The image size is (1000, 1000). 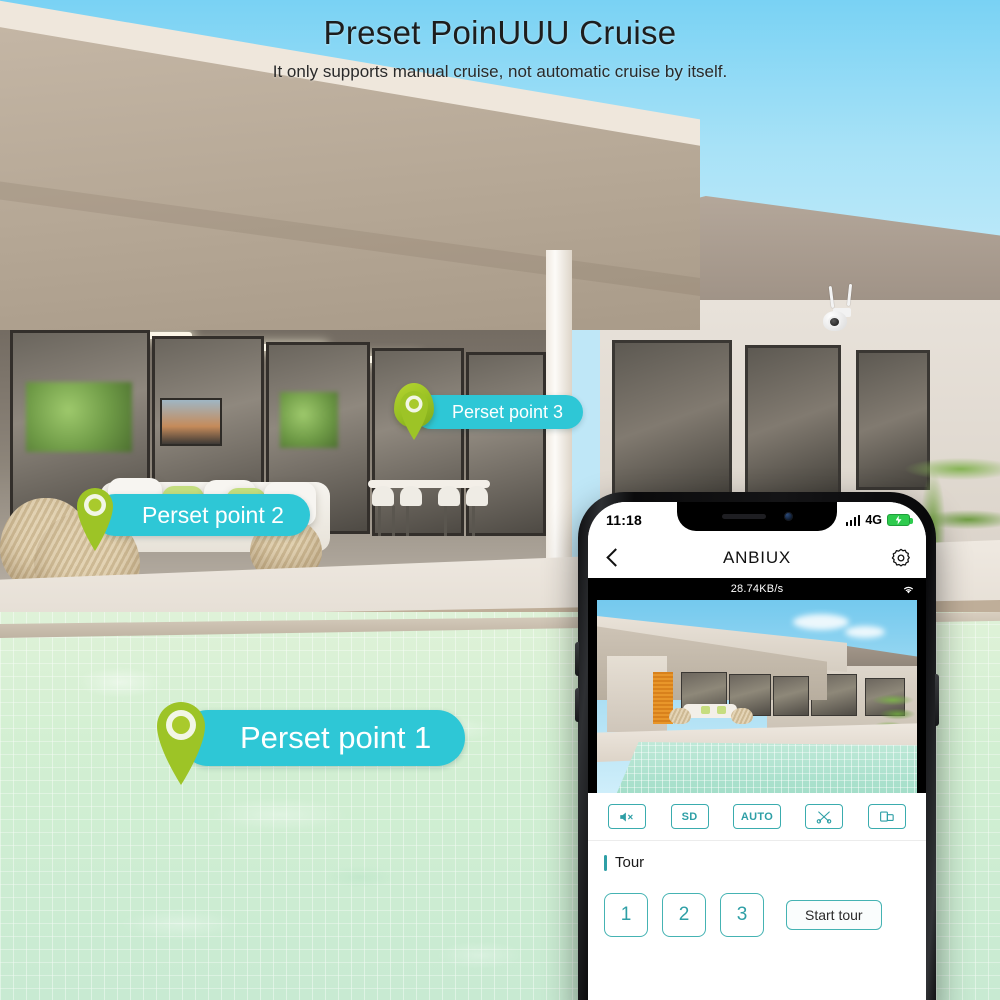 I want to click on mute-button, so click(x=627, y=816).